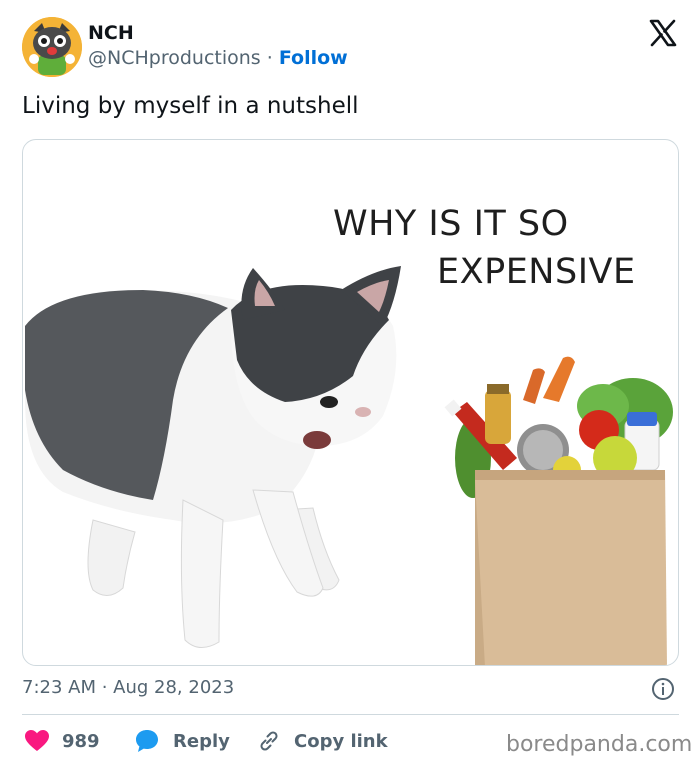 The width and height of the screenshot is (700, 768). What do you see at coordinates (663, 689) in the screenshot?
I see `info-icon` at bounding box center [663, 689].